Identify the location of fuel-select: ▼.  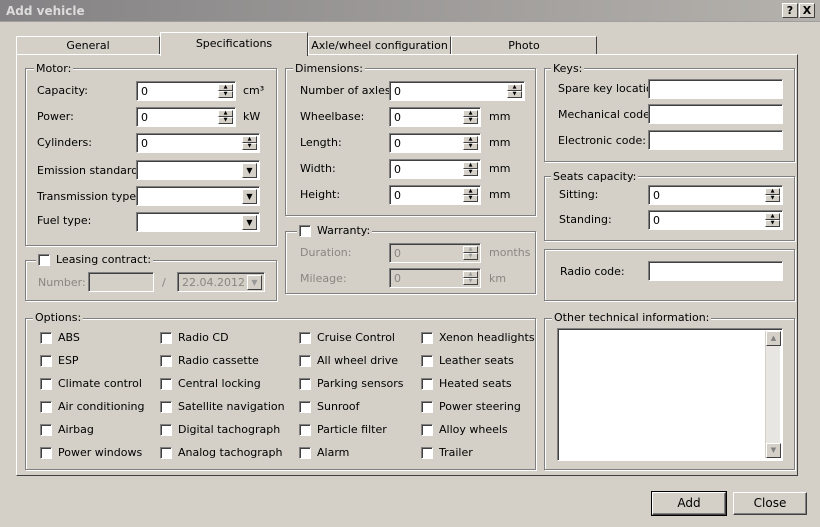
(198, 222).